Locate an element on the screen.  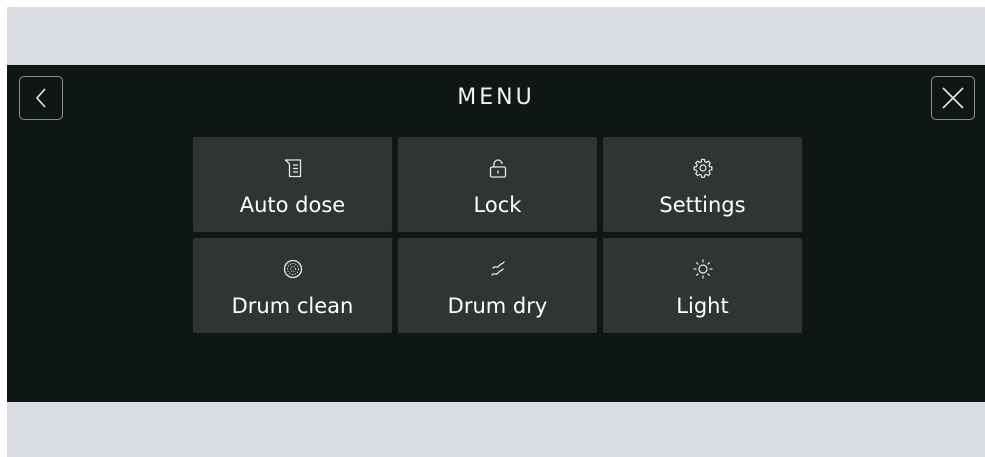
menu-item-drum-dry: Drum dry is located at coordinates (497, 285).